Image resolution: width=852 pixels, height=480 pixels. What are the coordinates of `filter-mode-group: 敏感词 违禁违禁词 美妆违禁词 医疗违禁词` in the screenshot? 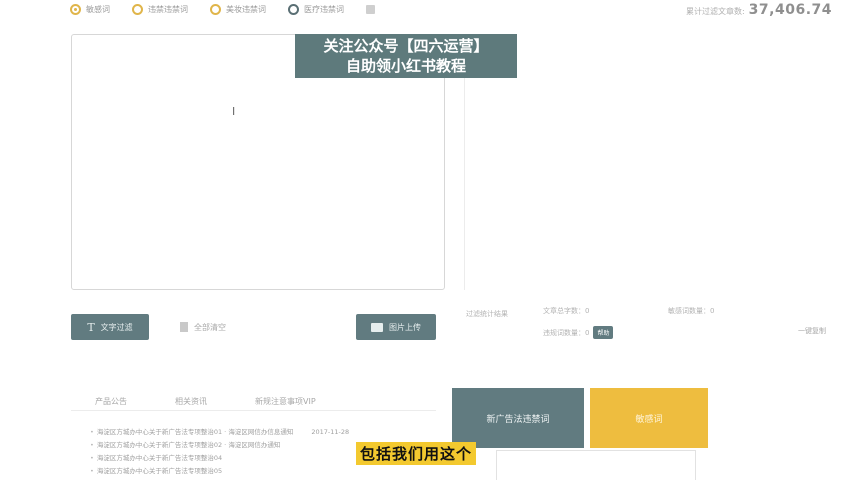 It's located at (222, 9).